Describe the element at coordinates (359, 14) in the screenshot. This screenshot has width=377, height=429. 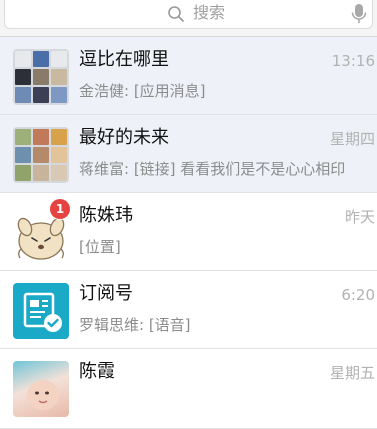
I see `microphone-icon` at that location.